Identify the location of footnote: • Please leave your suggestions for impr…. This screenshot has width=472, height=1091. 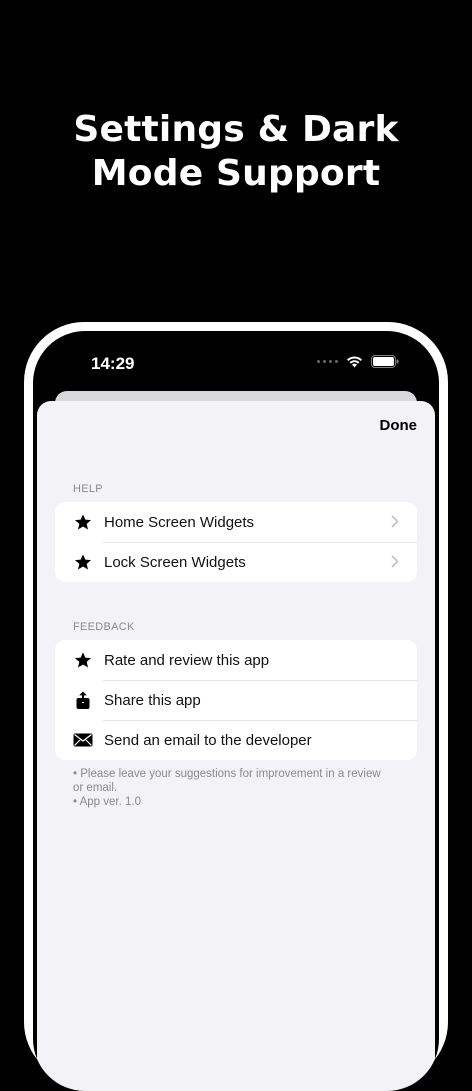
(228, 788).